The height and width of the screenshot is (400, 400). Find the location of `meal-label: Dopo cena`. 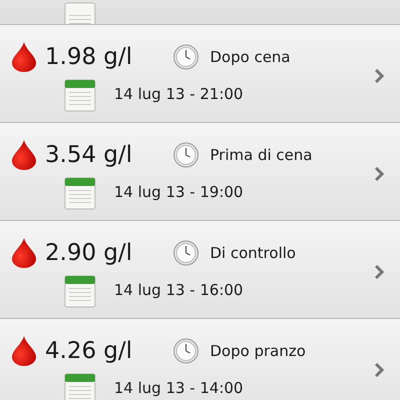

meal-label: Dopo cena is located at coordinates (250, 57).